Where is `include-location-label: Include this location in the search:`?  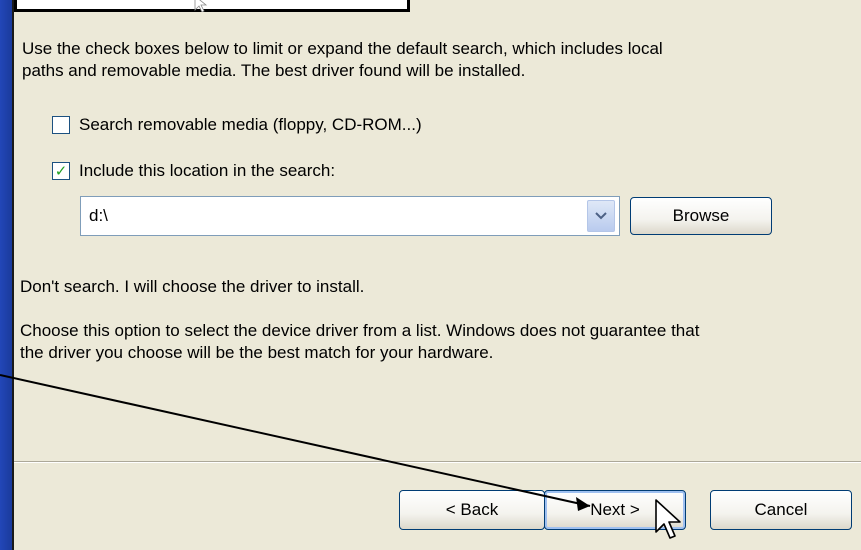
include-location-label: Include this location in the search: is located at coordinates (207, 171).